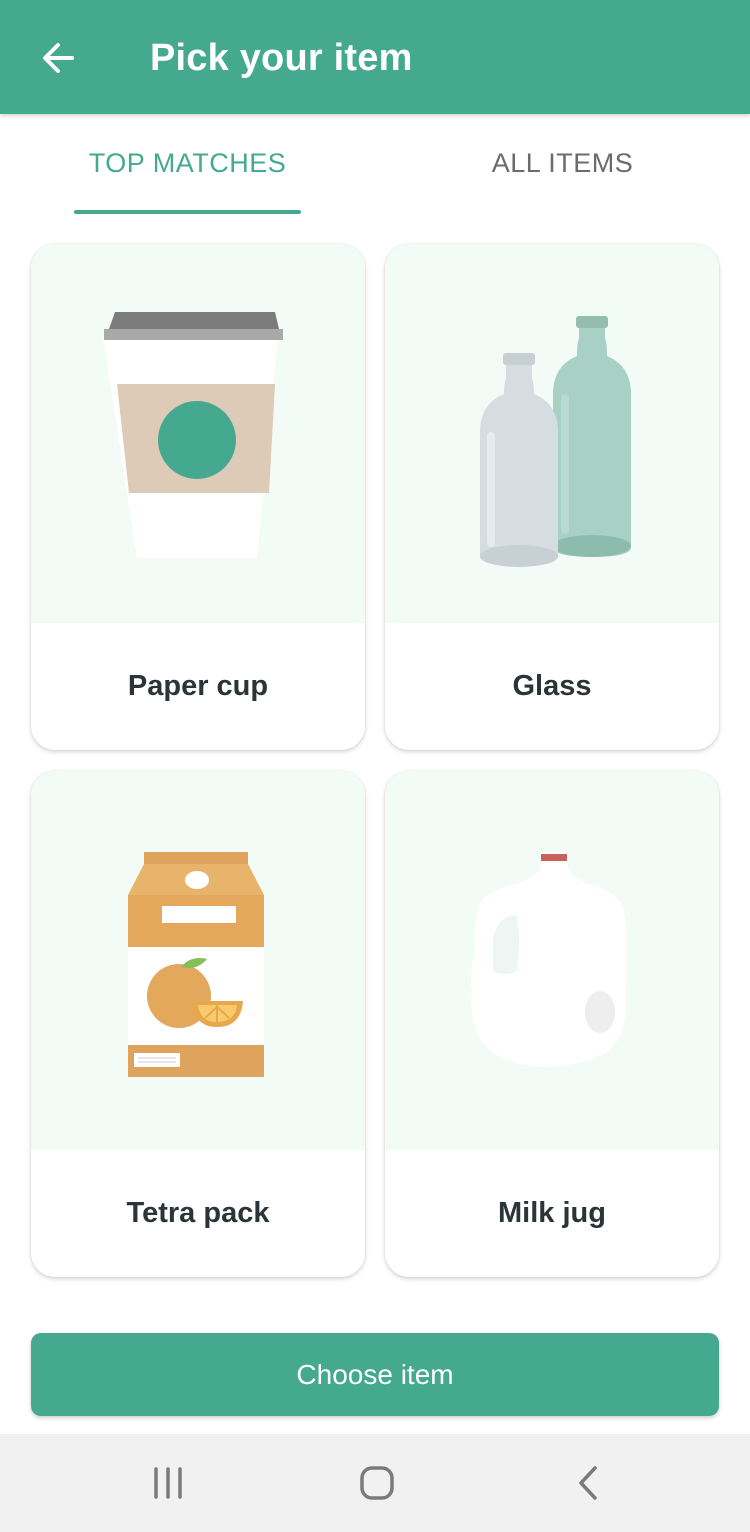 The height and width of the screenshot is (1532, 750). I want to click on home-button, so click(377, 1483).